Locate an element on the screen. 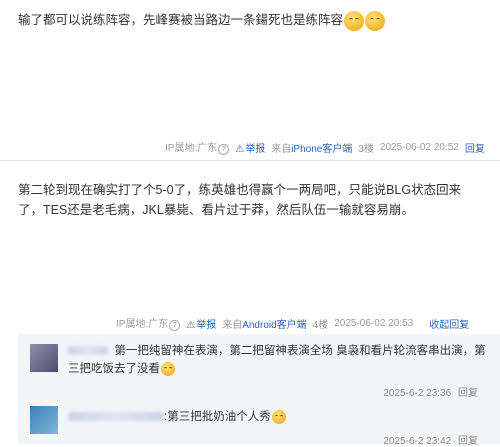 Image resolution: width=500 pixels, height=447 pixels. post-divider is located at coordinates (250, 160).